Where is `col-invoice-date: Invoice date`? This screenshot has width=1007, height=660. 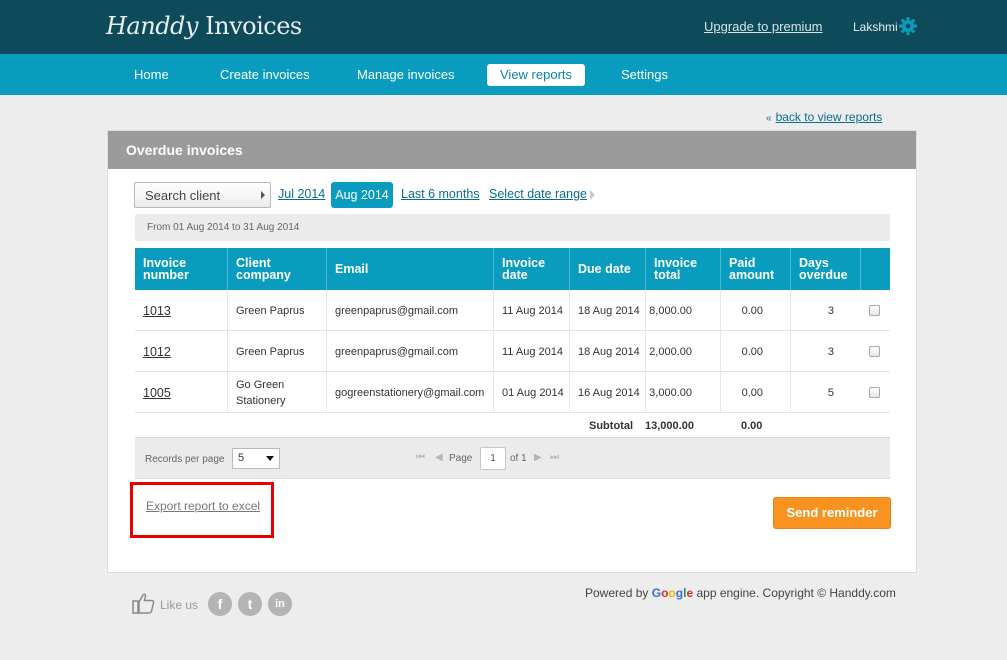 col-invoice-date: Invoice date is located at coordinates (531, 269).